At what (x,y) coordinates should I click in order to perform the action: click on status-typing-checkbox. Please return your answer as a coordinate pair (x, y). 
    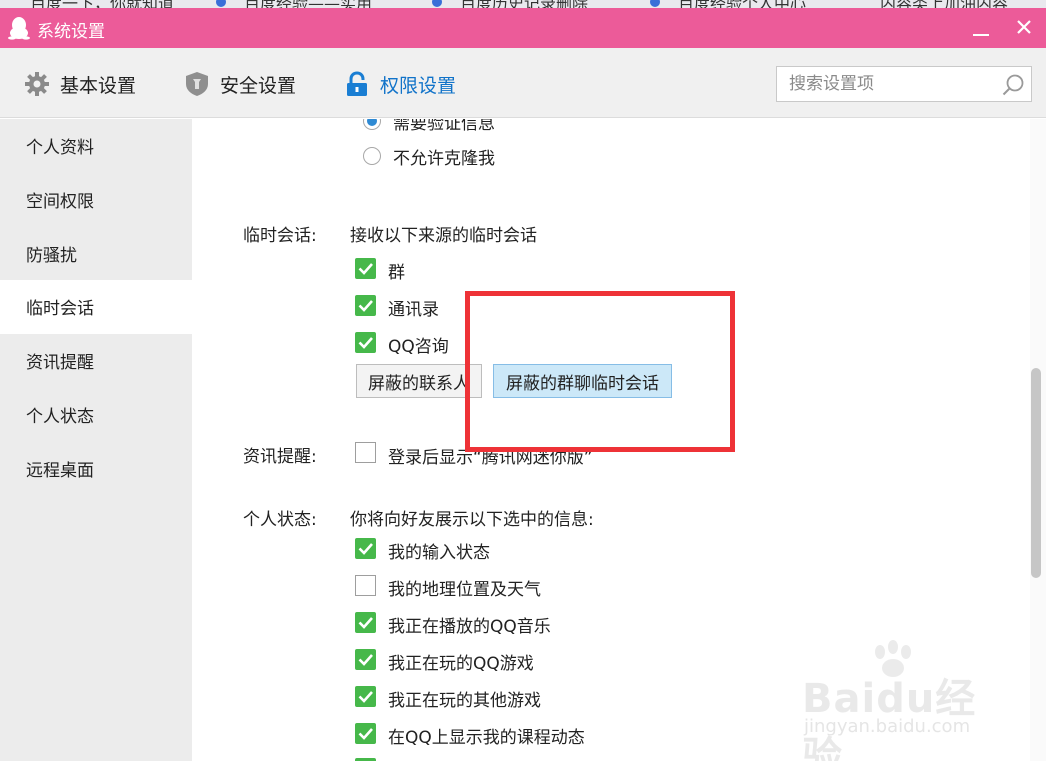
    Looking at the image, I should click on (365, 548).